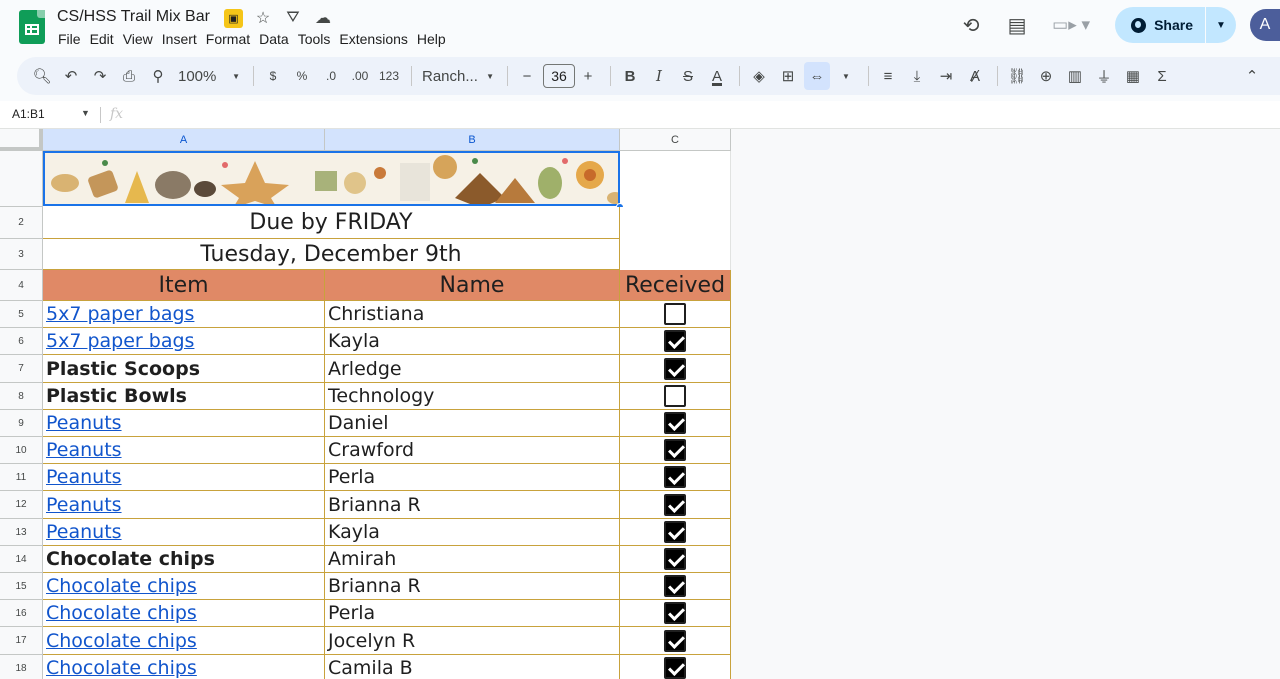  Describe the element at coordinates (32, 27) in the screenshot. I see `sheets-logo-icon` at that location.